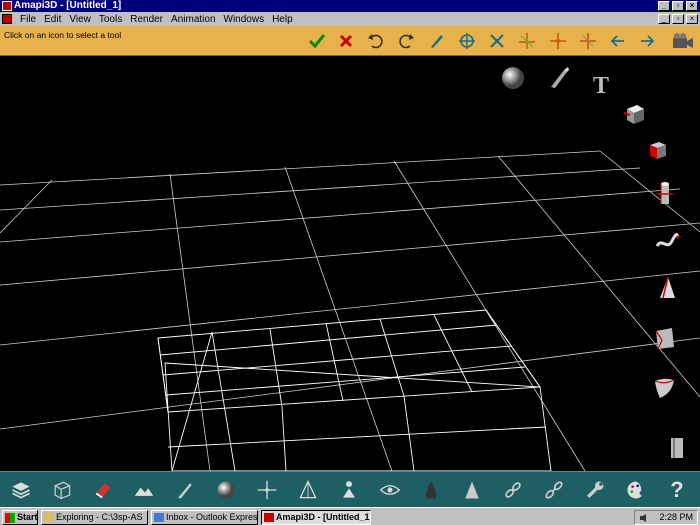  I want to click on amapi-icon, so click(269, 517).